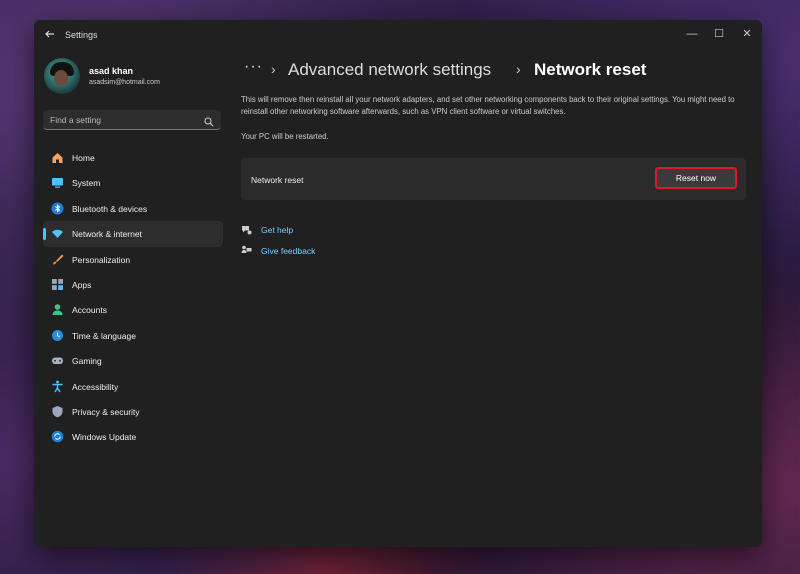  I want to click on restart-note: Your PC will be restarted., so click(285, 136).